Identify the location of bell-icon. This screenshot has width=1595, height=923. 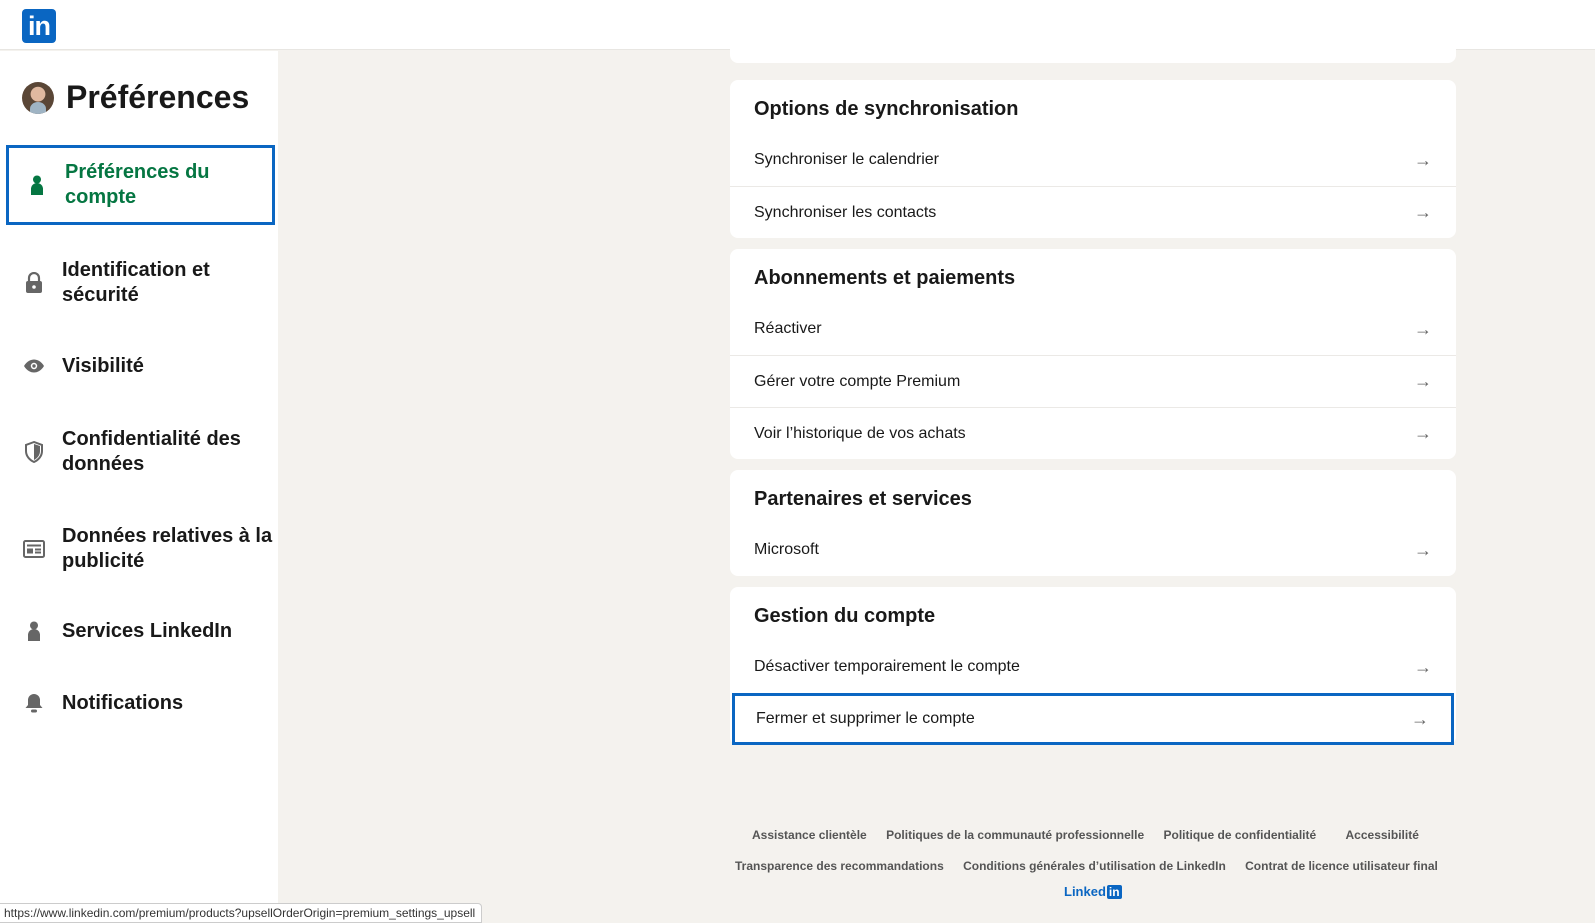
(34, 703).